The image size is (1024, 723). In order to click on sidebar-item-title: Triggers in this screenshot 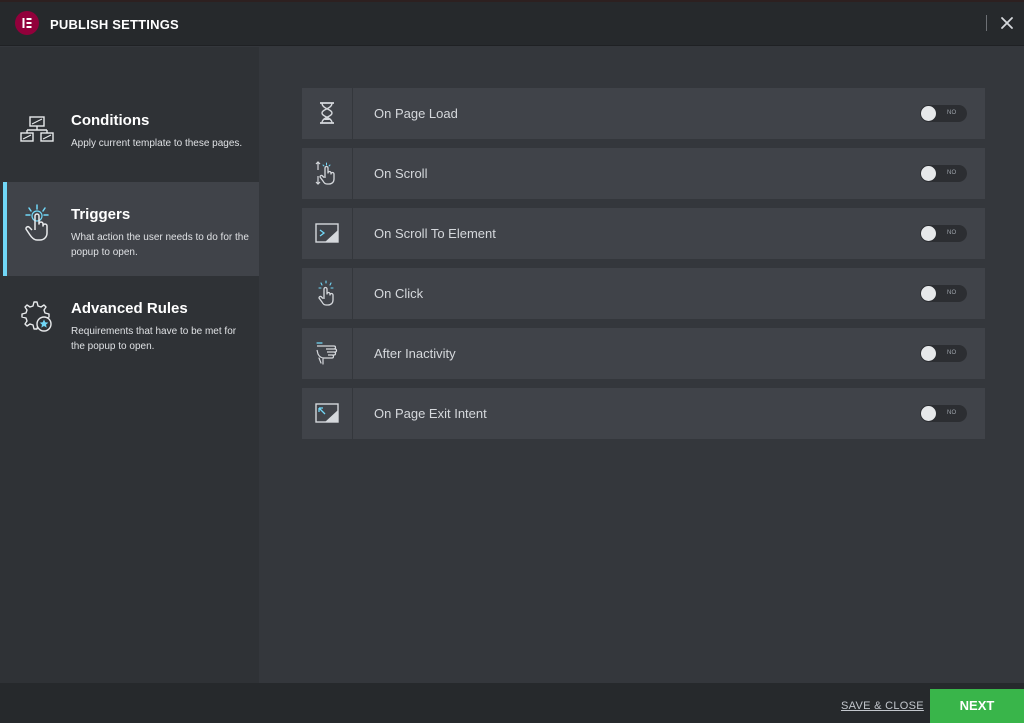, I will do `click(101, 214)`.